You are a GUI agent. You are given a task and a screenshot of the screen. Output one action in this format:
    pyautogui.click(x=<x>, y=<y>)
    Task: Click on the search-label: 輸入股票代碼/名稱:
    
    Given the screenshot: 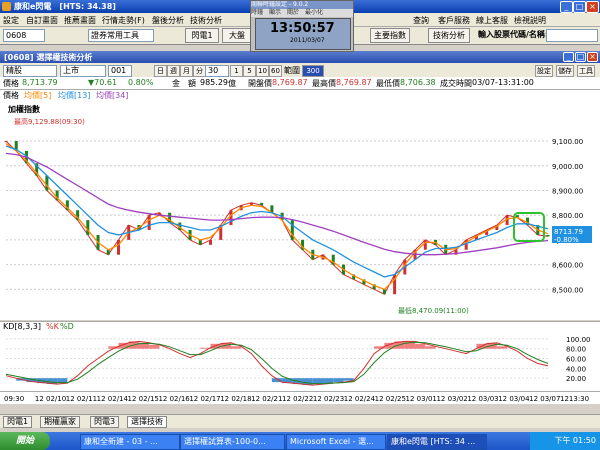 What is the action you would take?
    pyautogui.click(x=513, y=34)
    